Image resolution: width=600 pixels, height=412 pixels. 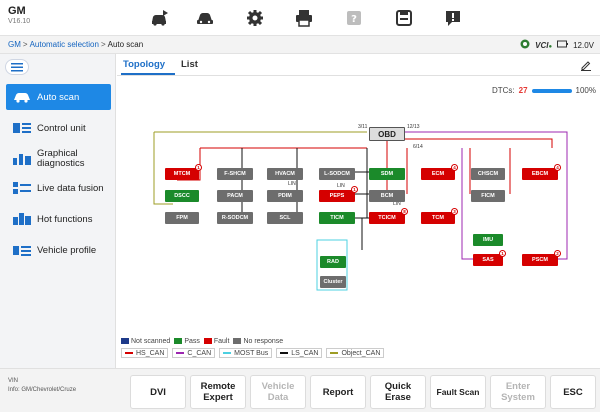 I want to click on module-l-sodcm: L-SODCM, so click(x=337, y=174).